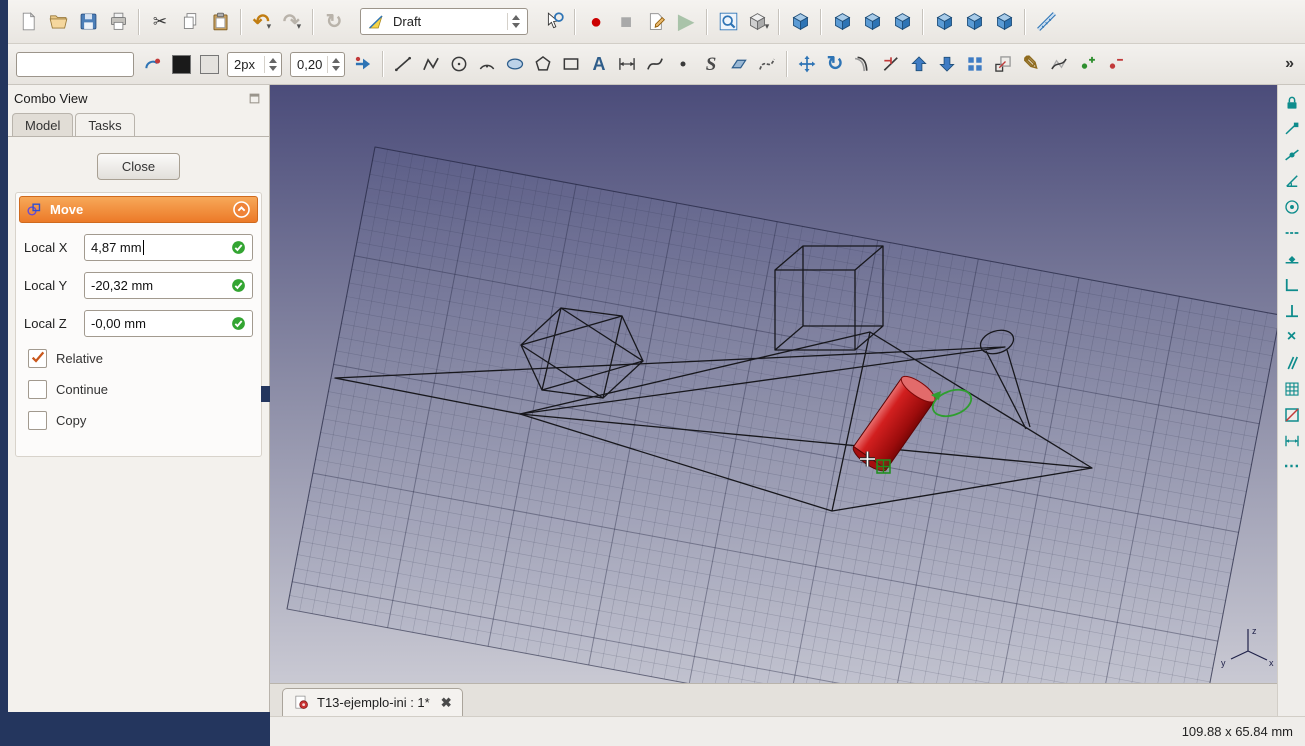 The height and width of the screenshot is (746, 1305). I want to click on draft-ellipse-button, so click(515, 64).